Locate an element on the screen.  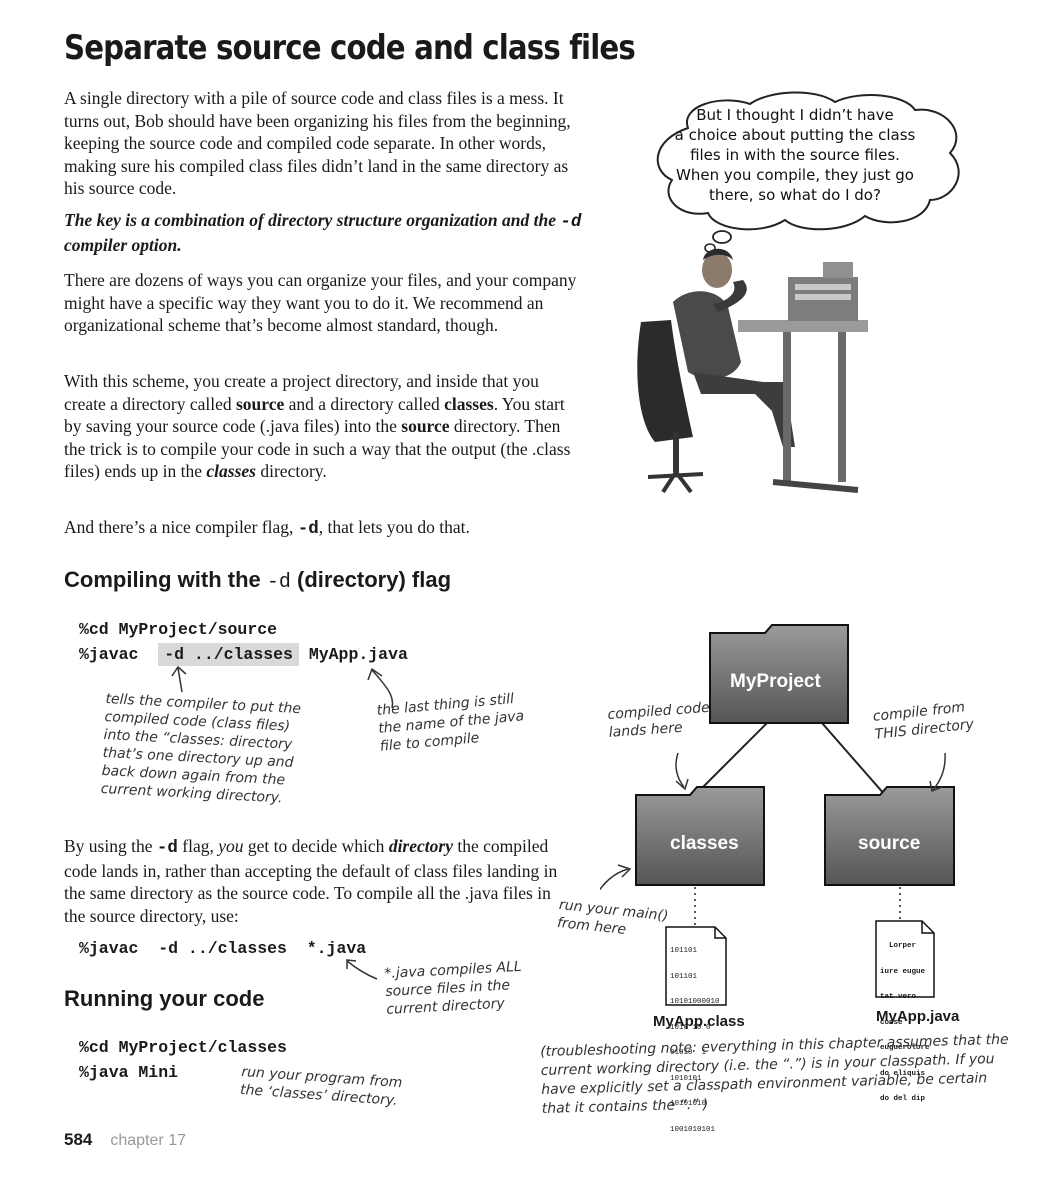
cmd-java-mini: %java Mini is located at coordinates (129, 1072).